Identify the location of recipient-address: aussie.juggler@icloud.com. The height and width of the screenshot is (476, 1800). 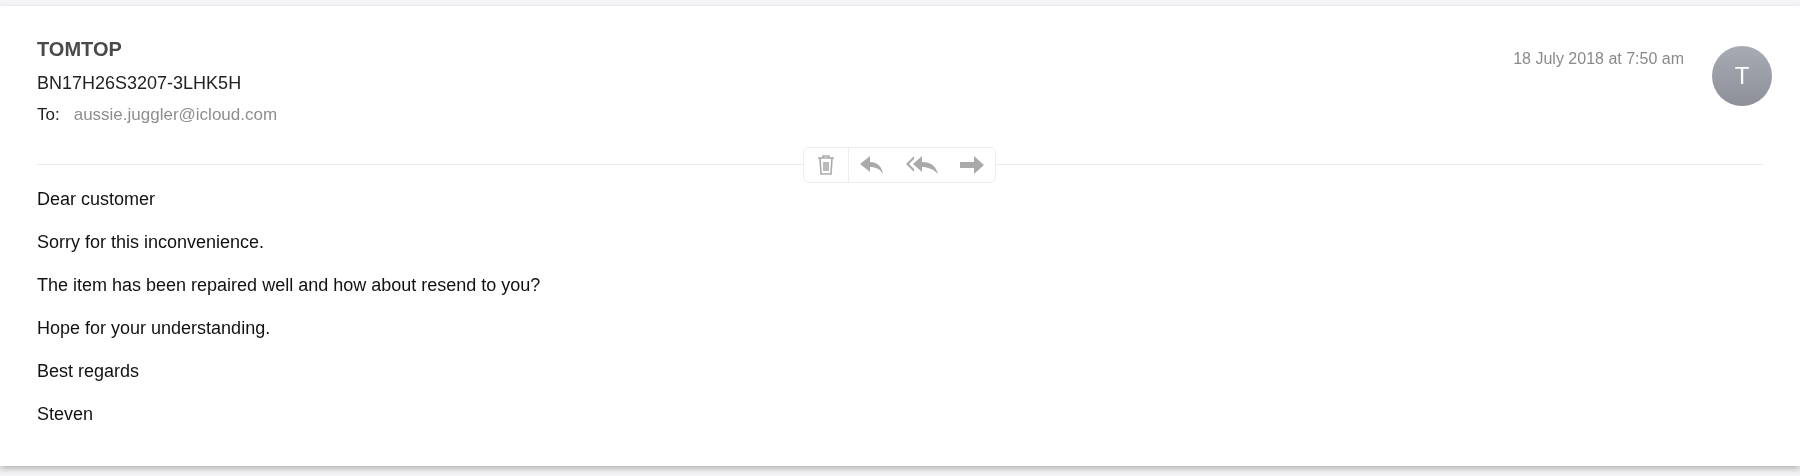
(175, 114).